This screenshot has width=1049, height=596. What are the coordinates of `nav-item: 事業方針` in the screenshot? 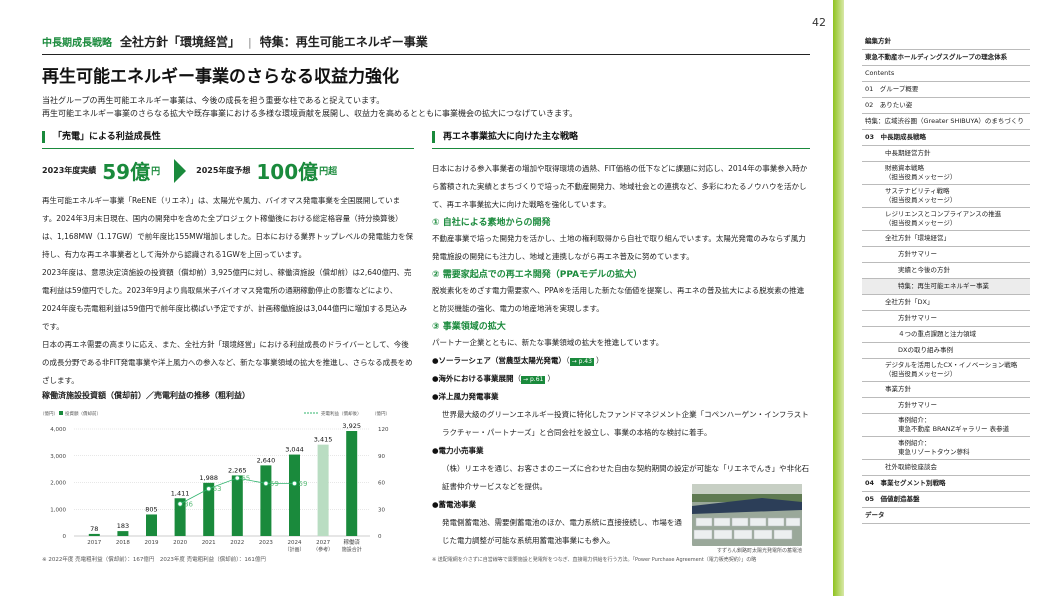 It's located at (946, 390).